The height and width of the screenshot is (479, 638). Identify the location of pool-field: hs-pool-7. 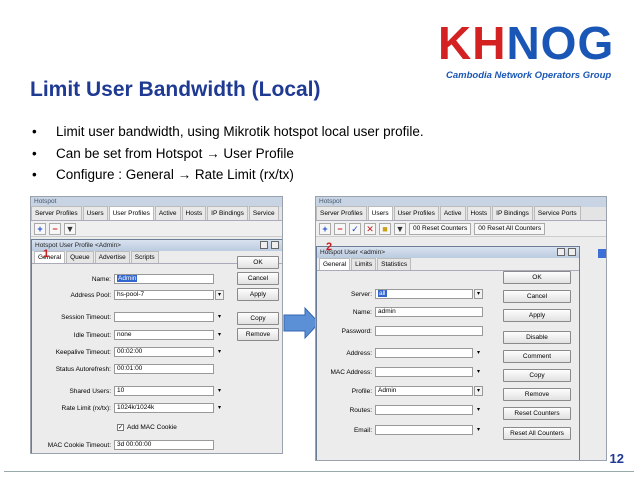
(164, 295).